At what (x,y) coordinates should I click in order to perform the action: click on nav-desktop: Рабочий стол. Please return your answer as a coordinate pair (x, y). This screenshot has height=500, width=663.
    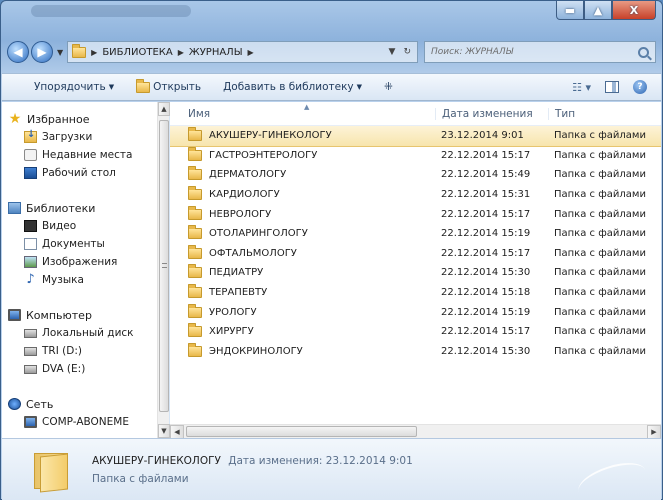
    Looking at the image, I should click on (79, 173).